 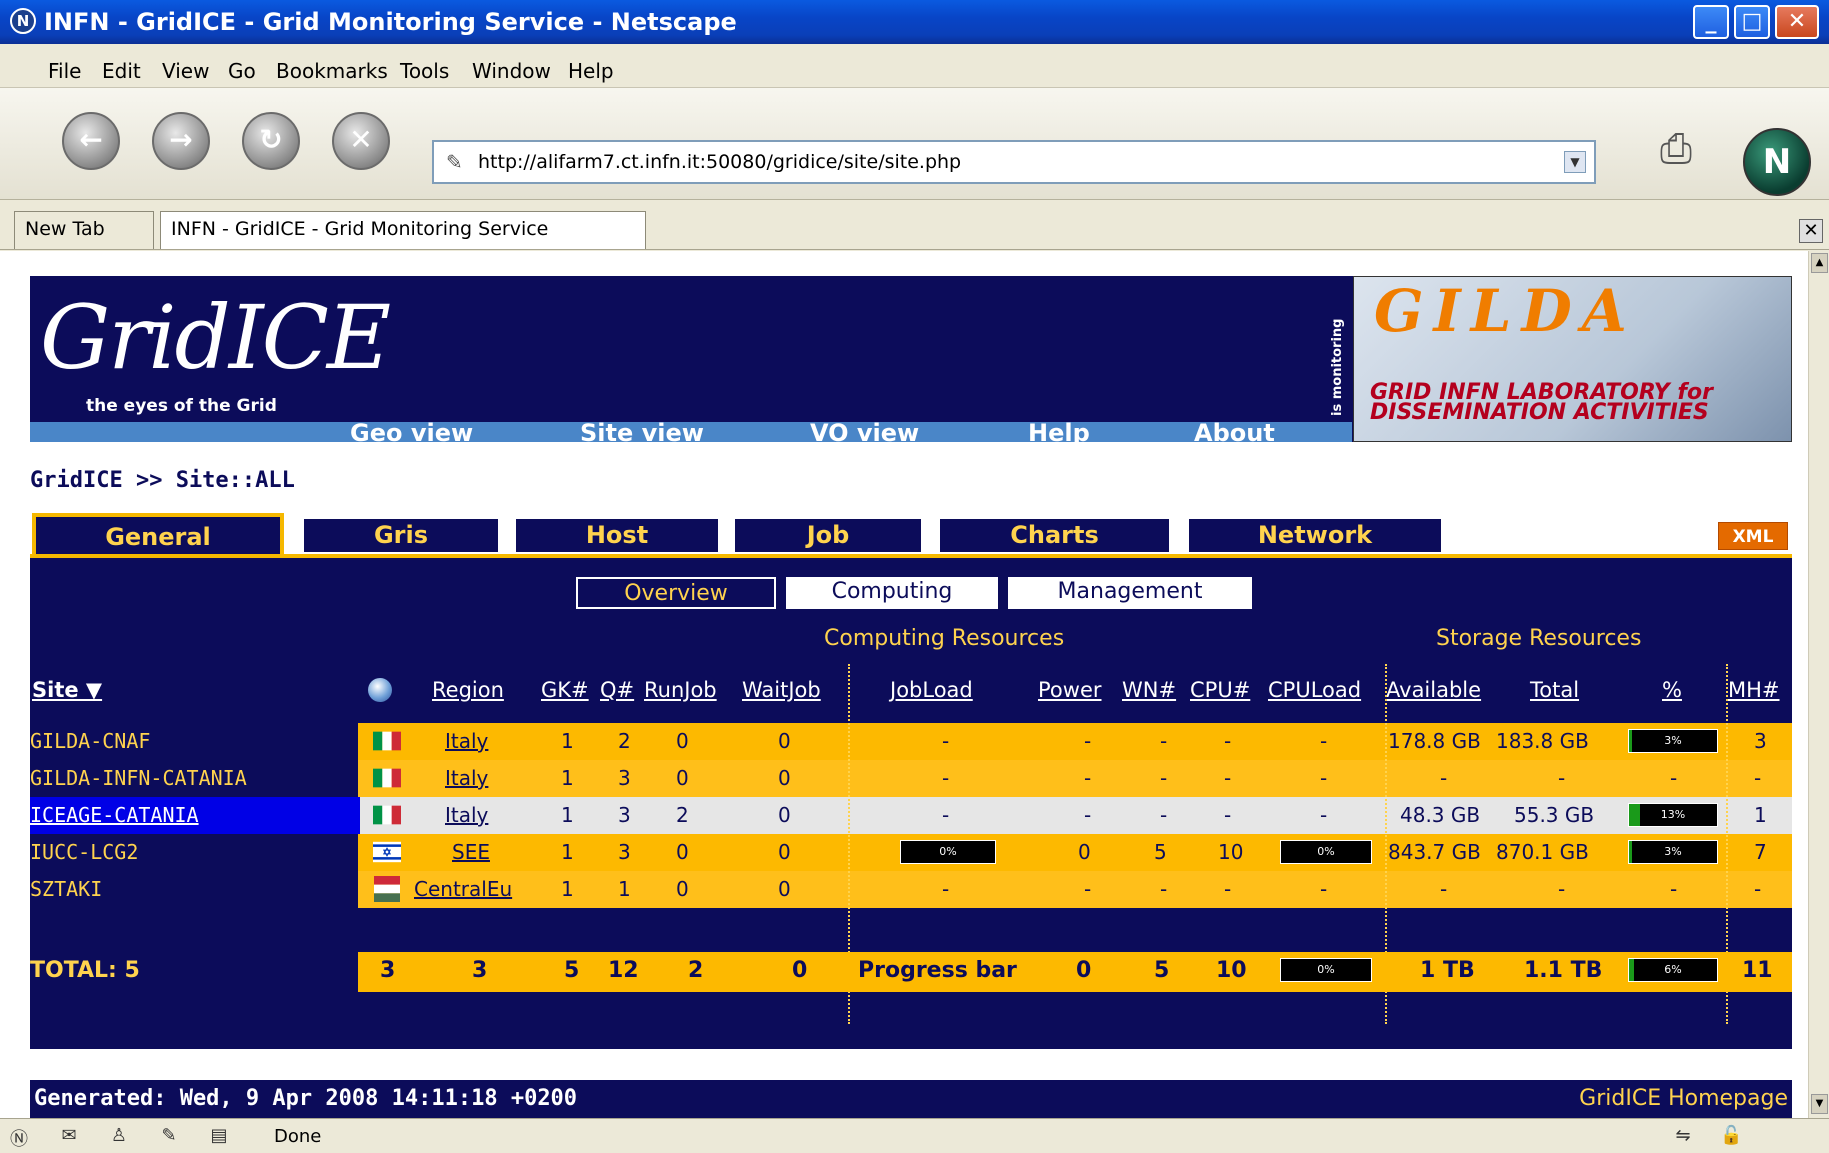 I want to click on menu-go: Go, so click(x=242, y=71).